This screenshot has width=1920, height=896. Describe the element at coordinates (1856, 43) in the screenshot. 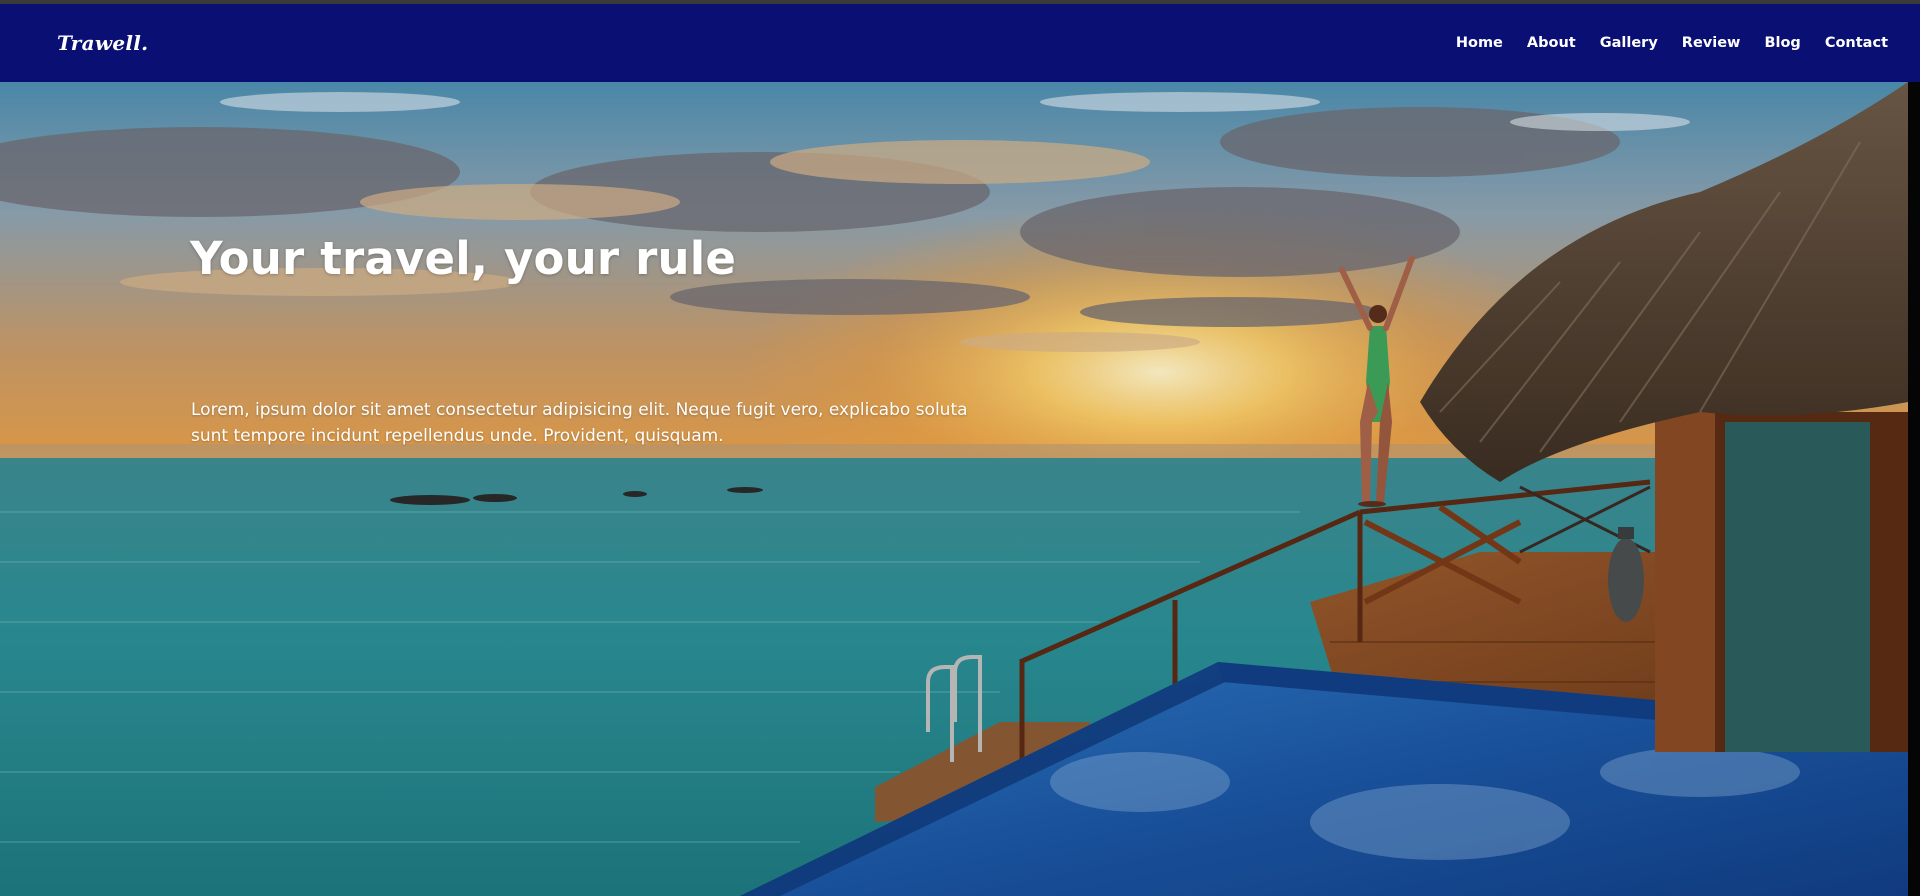

I see `nav-link-contact: Contact` at that location.